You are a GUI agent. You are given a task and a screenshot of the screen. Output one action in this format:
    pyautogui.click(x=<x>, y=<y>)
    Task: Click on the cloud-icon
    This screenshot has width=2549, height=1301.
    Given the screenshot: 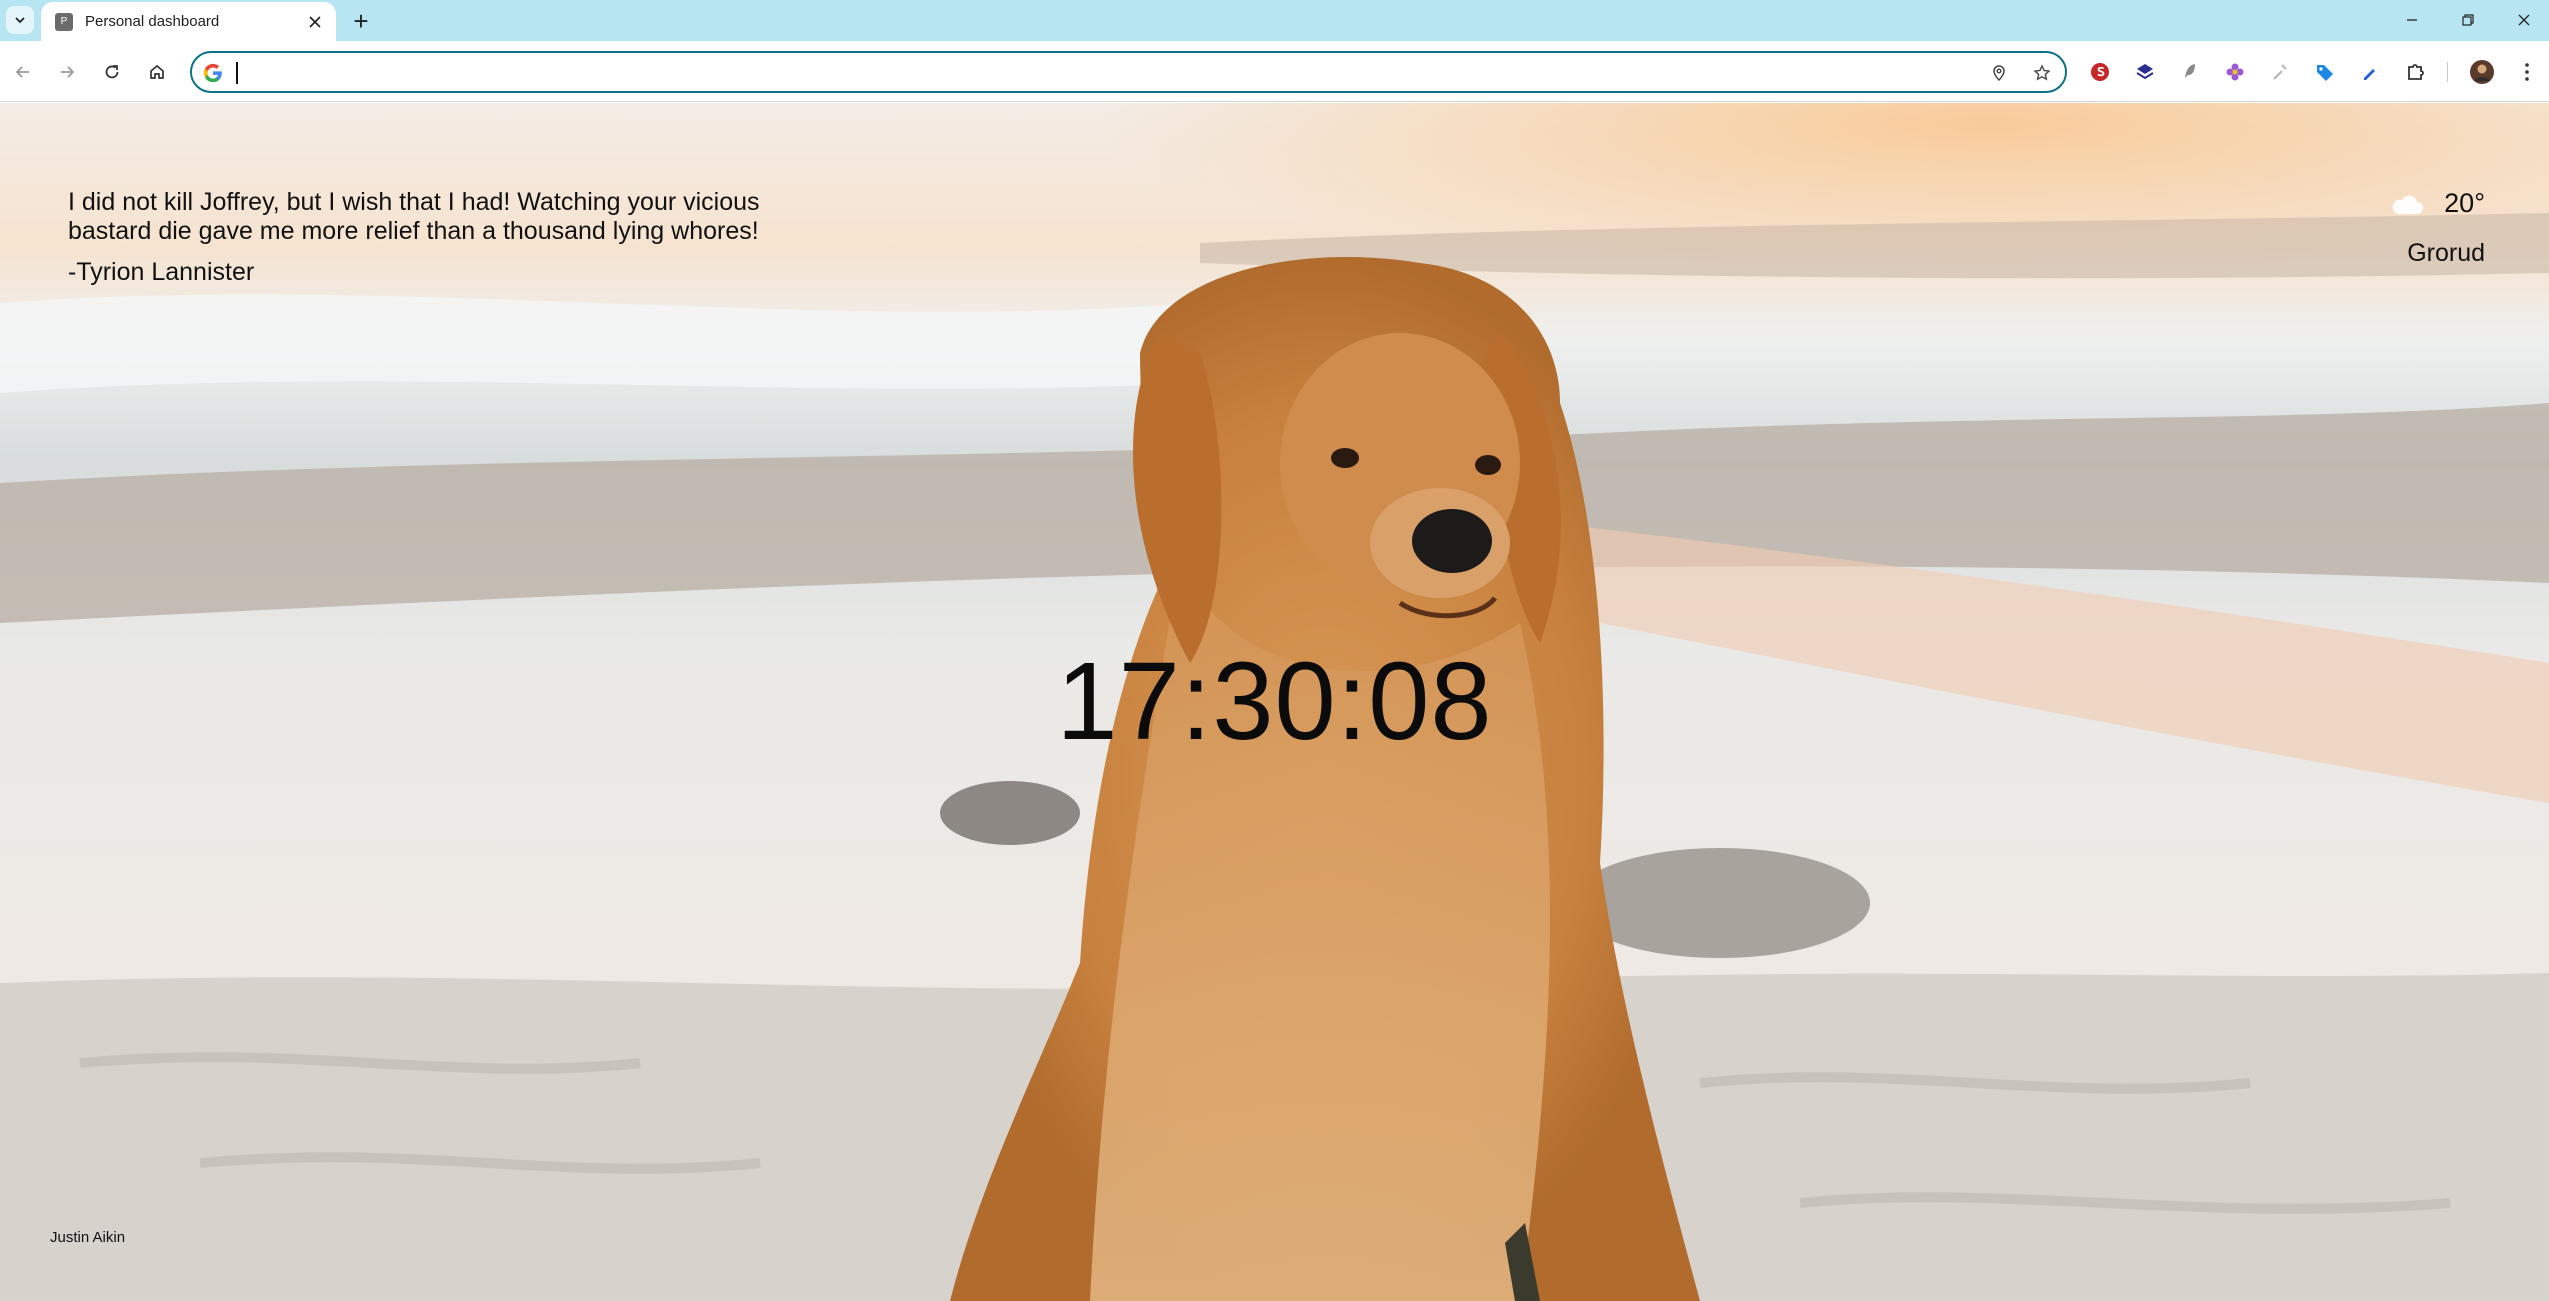 What is the action you would take?
    pyautogui.click(x=2408, y=204)
    